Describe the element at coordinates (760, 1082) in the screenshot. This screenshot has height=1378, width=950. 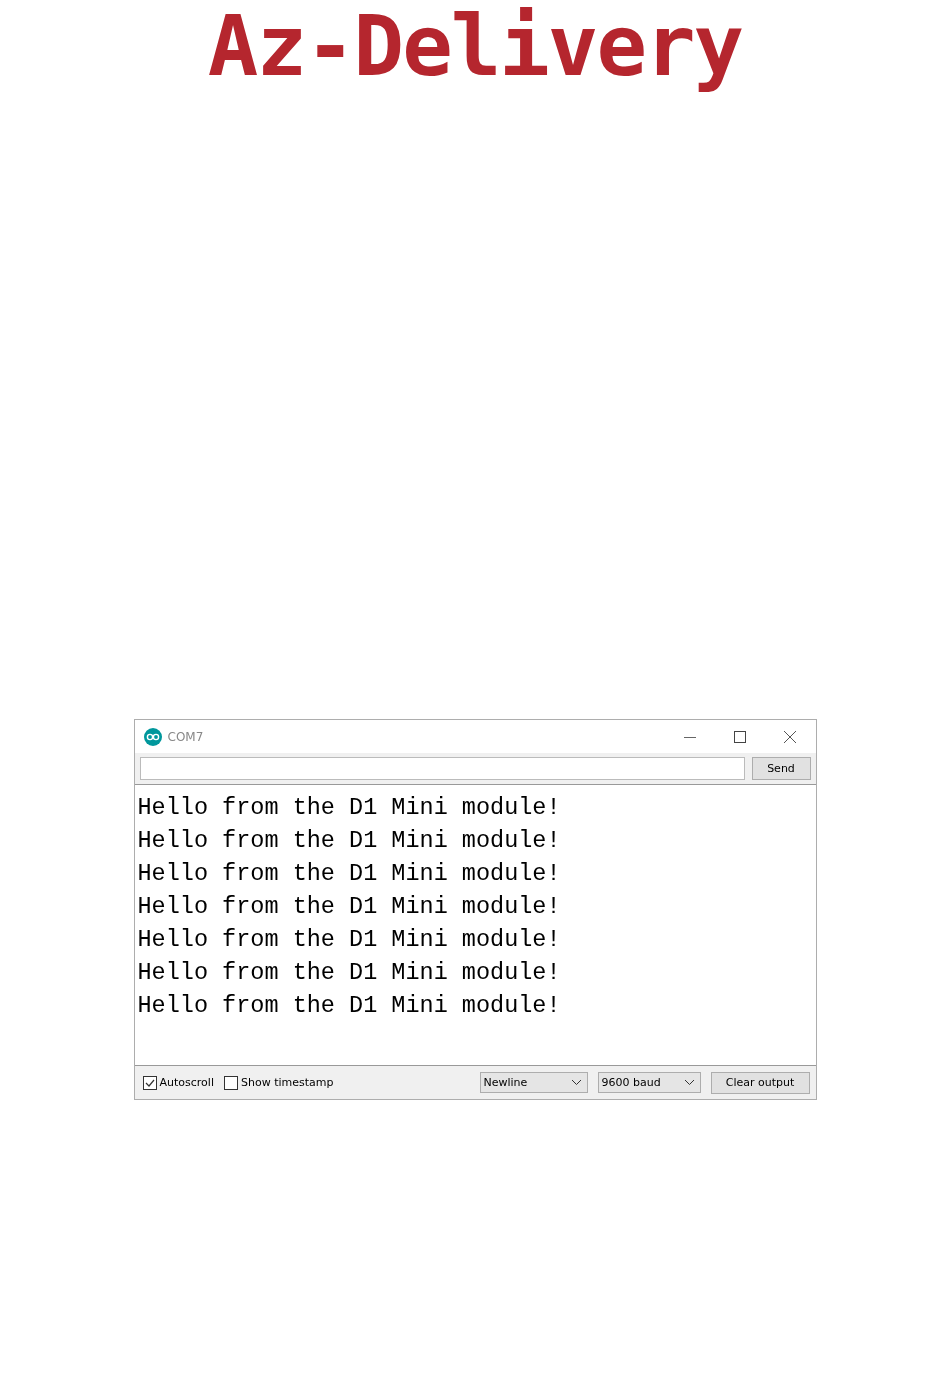
I see `clear-output-button: Clear output` at that location.